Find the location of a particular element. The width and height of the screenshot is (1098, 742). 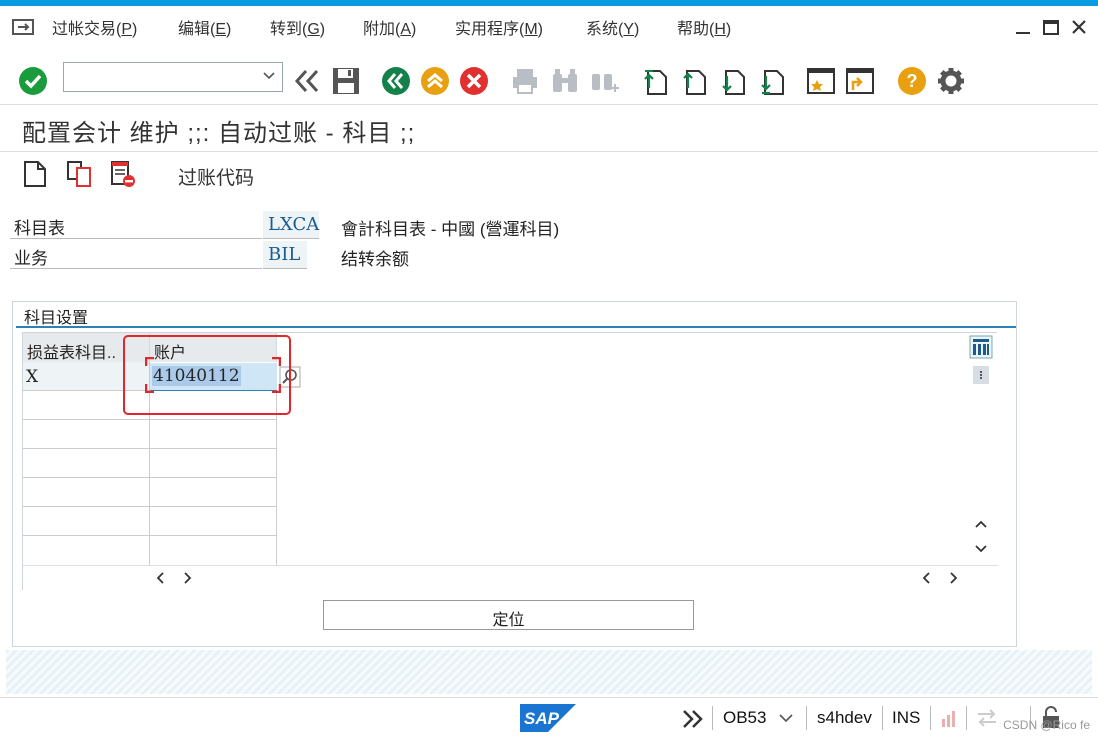

create-session-icon is located at coordinates (820, 81).